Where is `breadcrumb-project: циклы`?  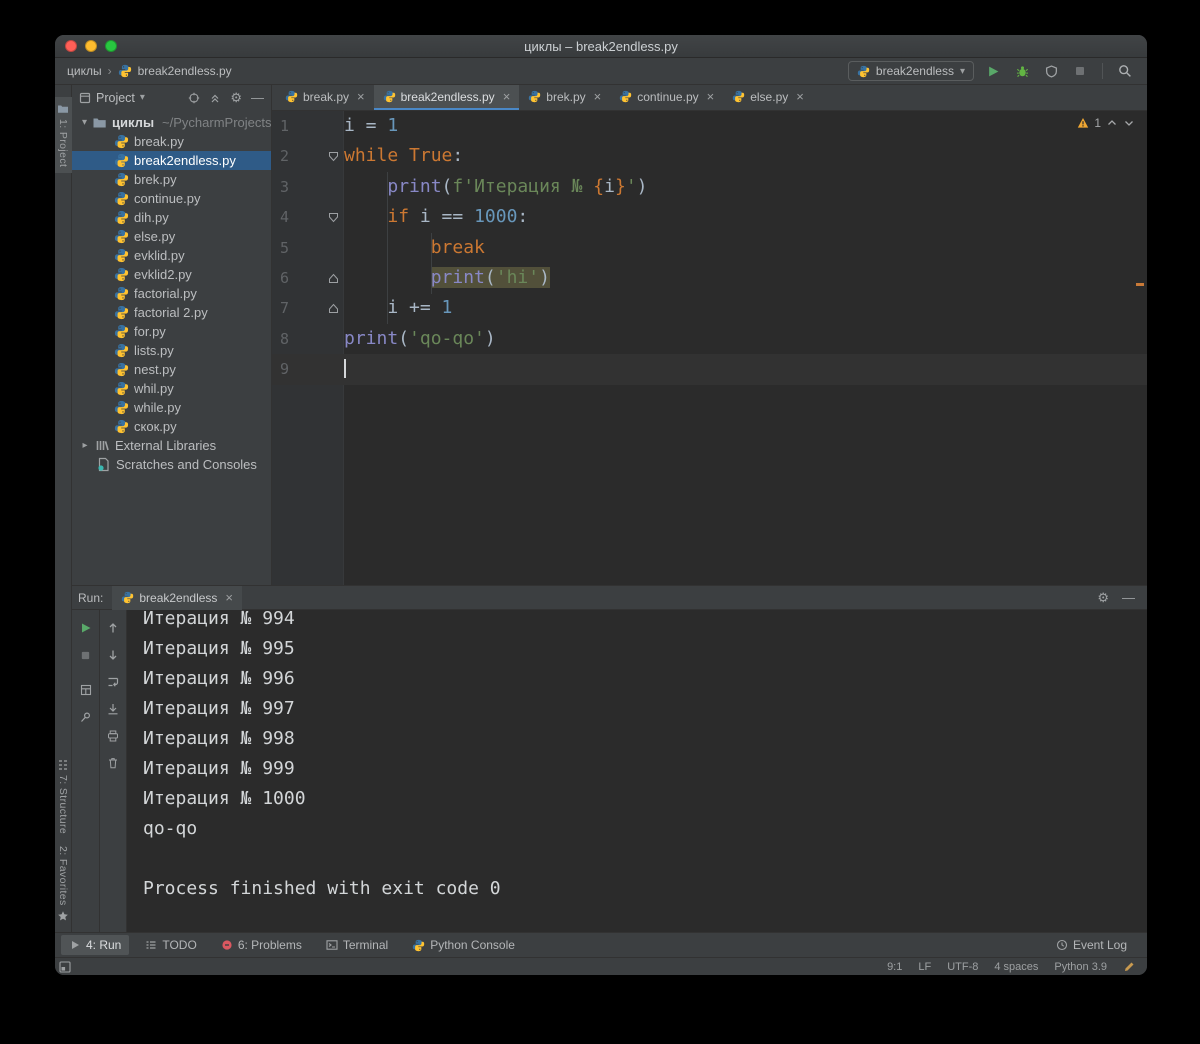
breadcrumb-project: циклы is located at coordinates (84, 71).